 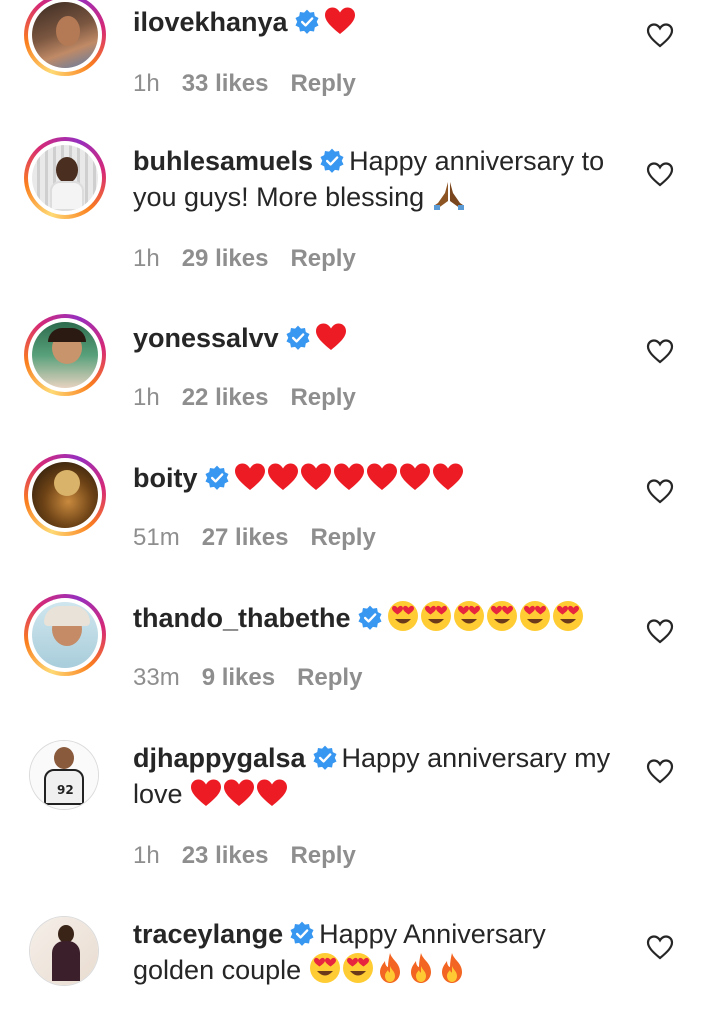 What do you see at coordinates (225, 83) in the screenshot?
I see `comment-likes: 33 likes` at bounding box center [225, 83].